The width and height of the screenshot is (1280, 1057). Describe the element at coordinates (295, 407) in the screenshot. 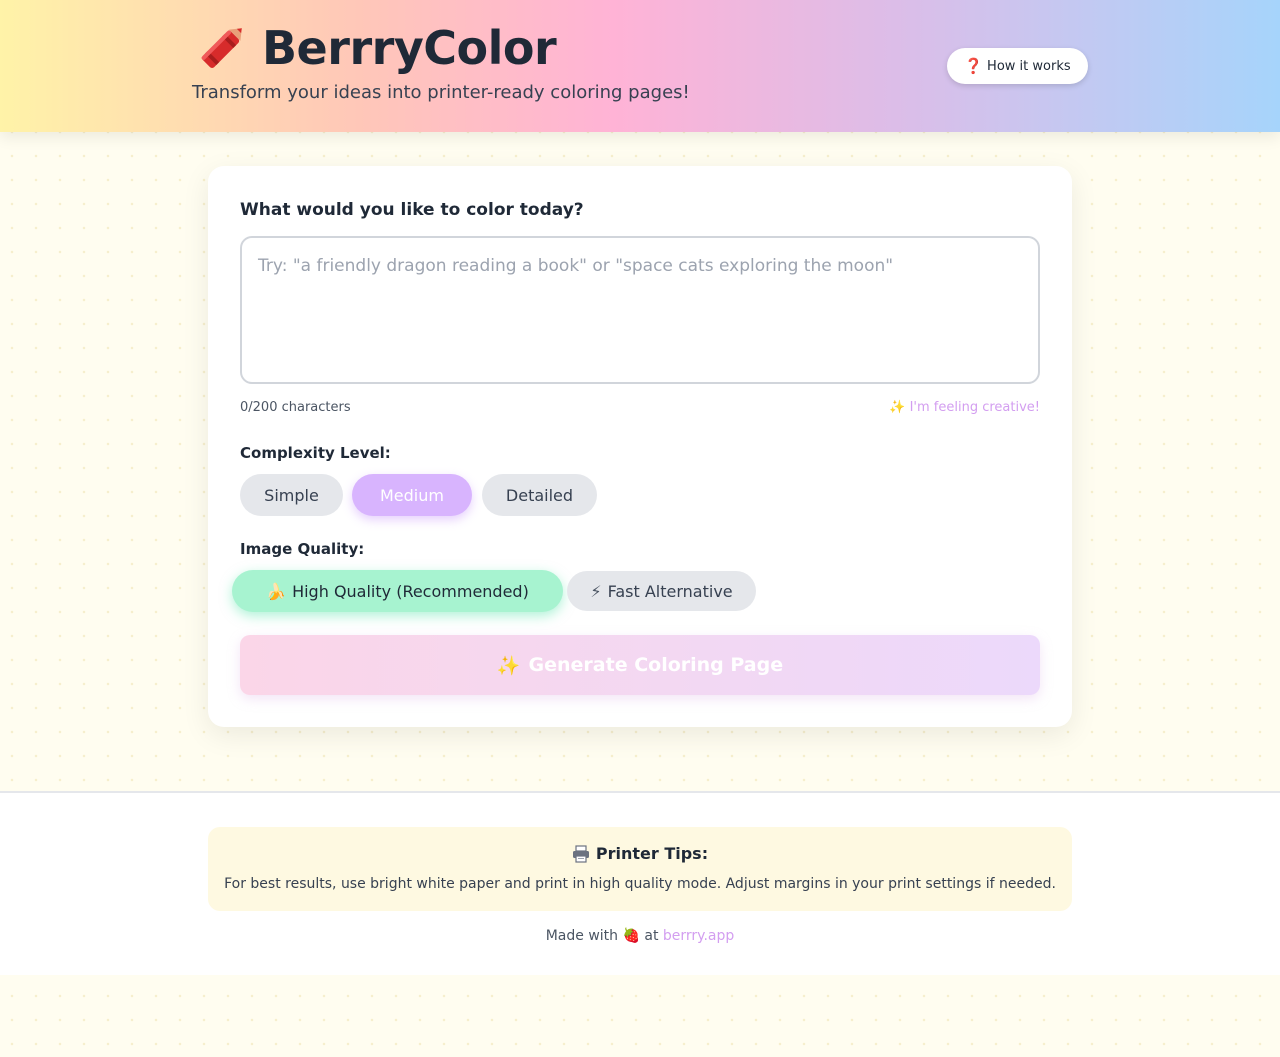

I see `character-count: 0/200 characters` at that location.